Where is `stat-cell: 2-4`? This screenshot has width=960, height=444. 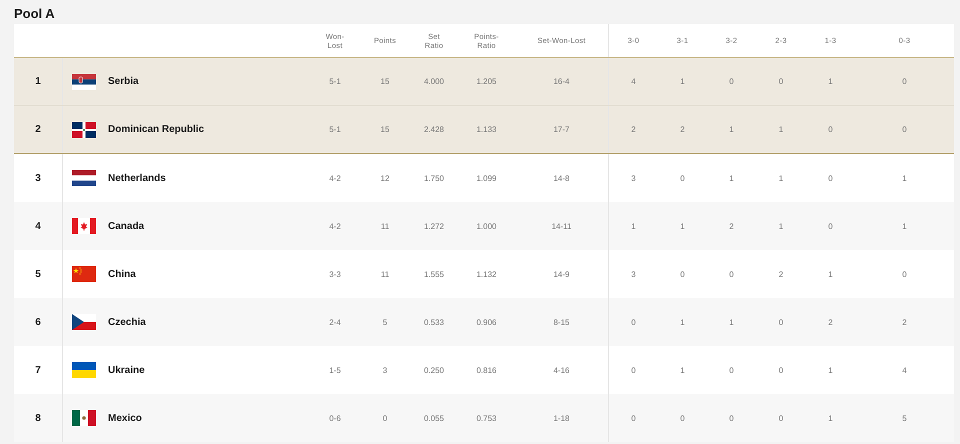 stat-cell: 2-4 is located at coordinates (335, 322).